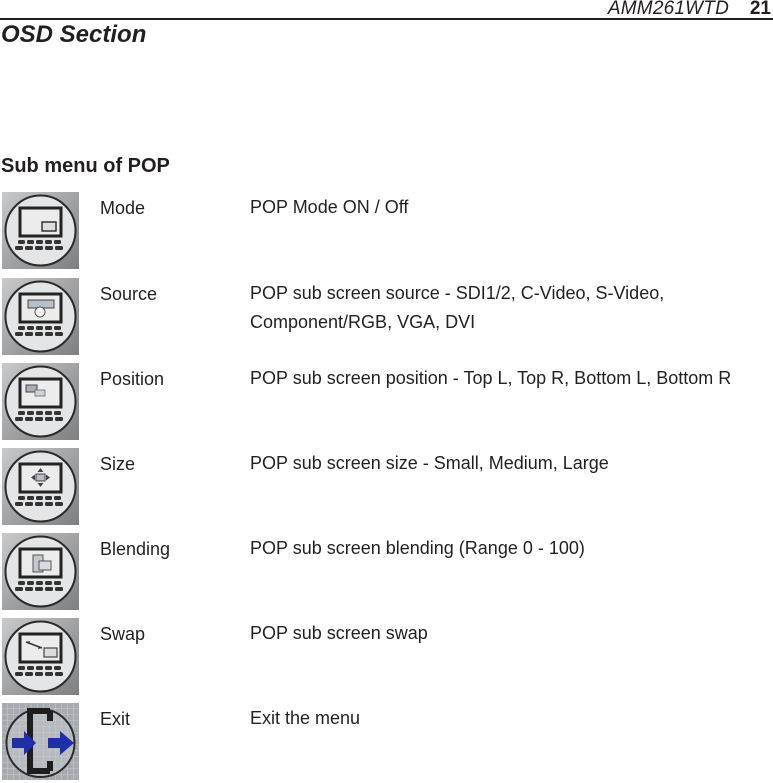  What do you see at coordinates (123, 208) in the screenshot?
I see `item-name: Mode` at bounding box center [123, 208].